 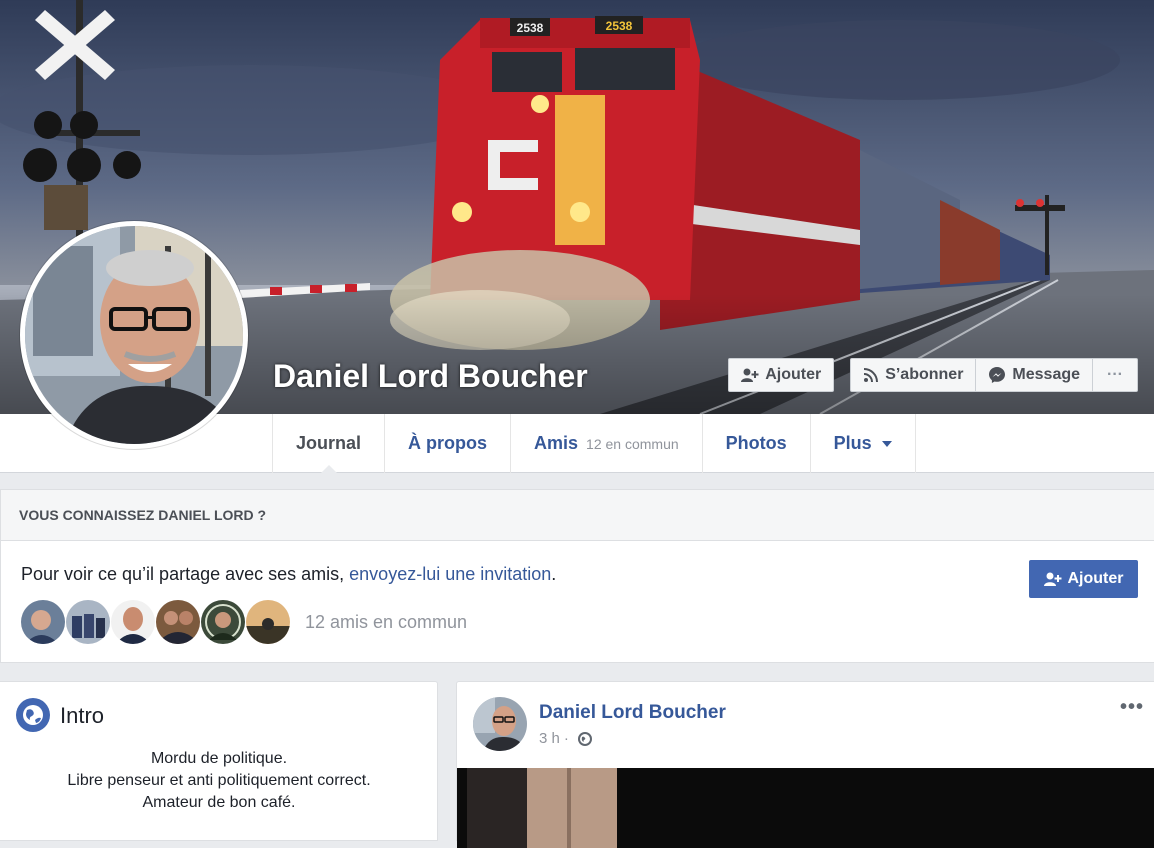 I want to click on tab-journal-label: Journal, so click(x=329, y=443).